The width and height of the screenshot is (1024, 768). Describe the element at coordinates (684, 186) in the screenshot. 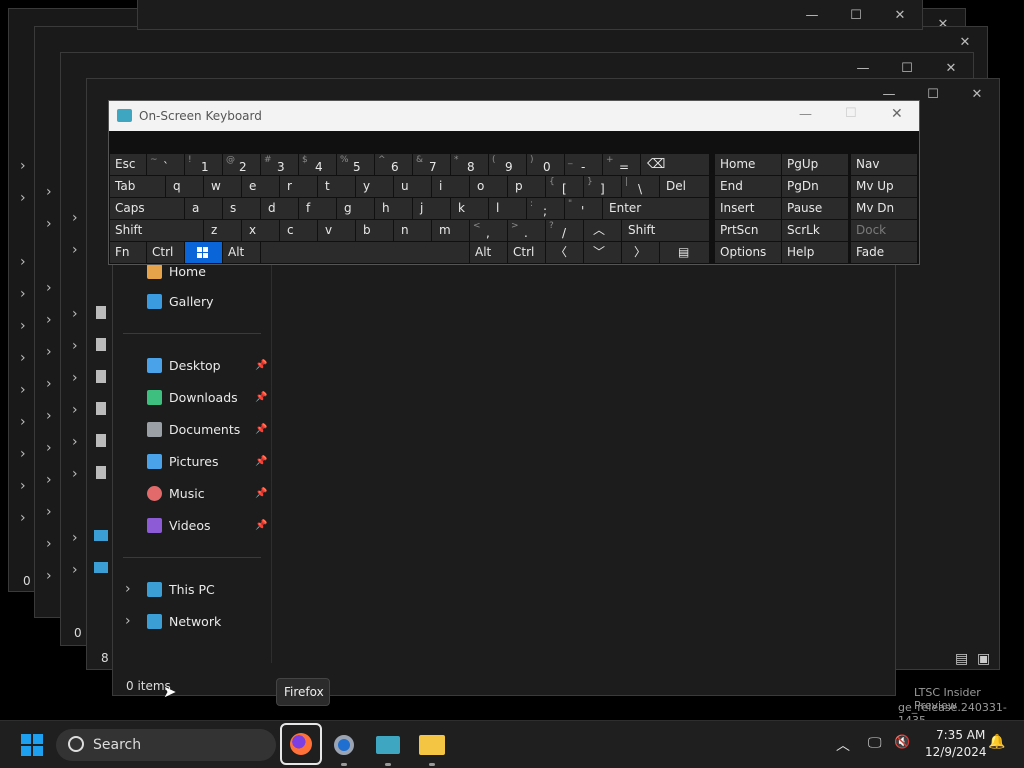

I see `key-del: Del` at that location.